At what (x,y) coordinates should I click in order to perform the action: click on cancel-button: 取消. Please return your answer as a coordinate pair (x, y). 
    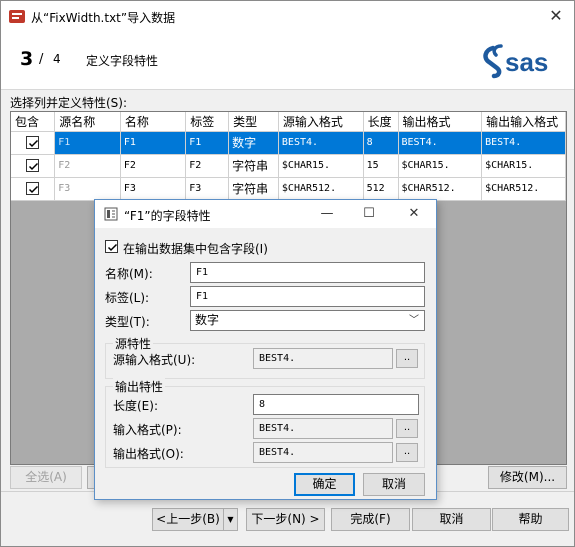
    Looking at the image, I should click on (451, 519).